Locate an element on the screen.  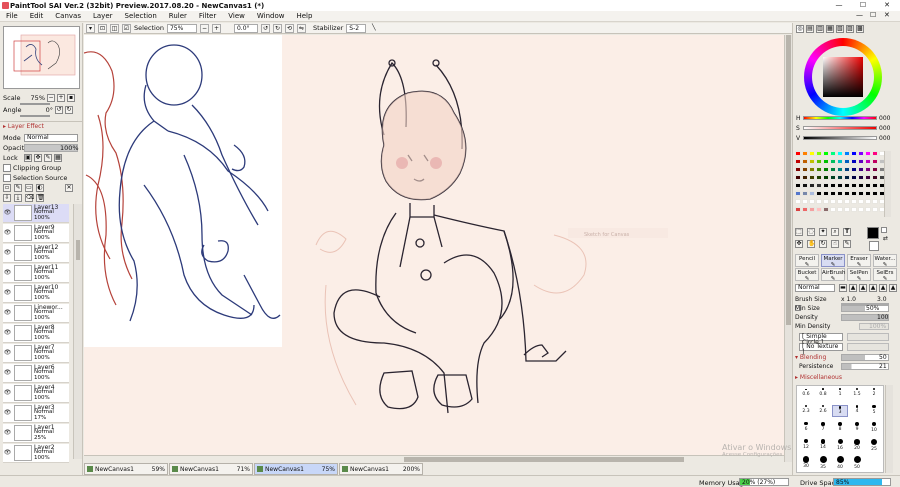
toolbar-zoom-in-icon: + is located at coordinates (216, 28).